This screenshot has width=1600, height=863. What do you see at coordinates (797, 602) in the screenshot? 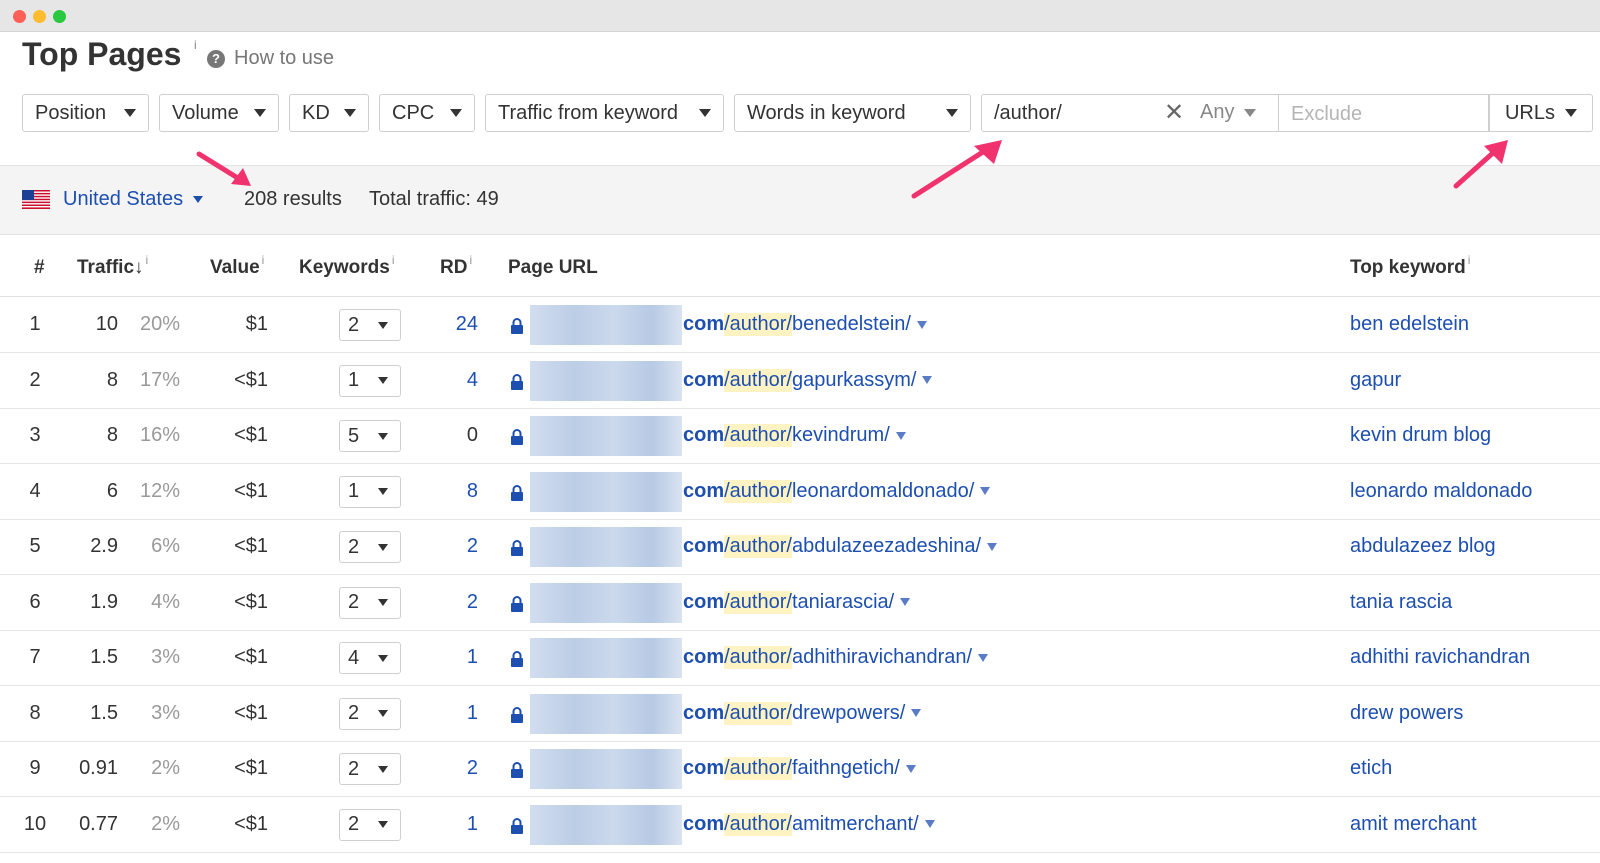
I see `page-url-link: com/author/taniarascia/` at bounding box center [797, 602].